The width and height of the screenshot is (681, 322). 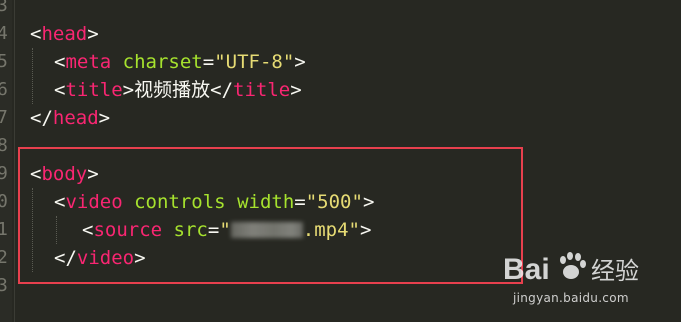 I want to click on code-line-5: <meta charset="UTF-8">, so click(x=180, y=62).